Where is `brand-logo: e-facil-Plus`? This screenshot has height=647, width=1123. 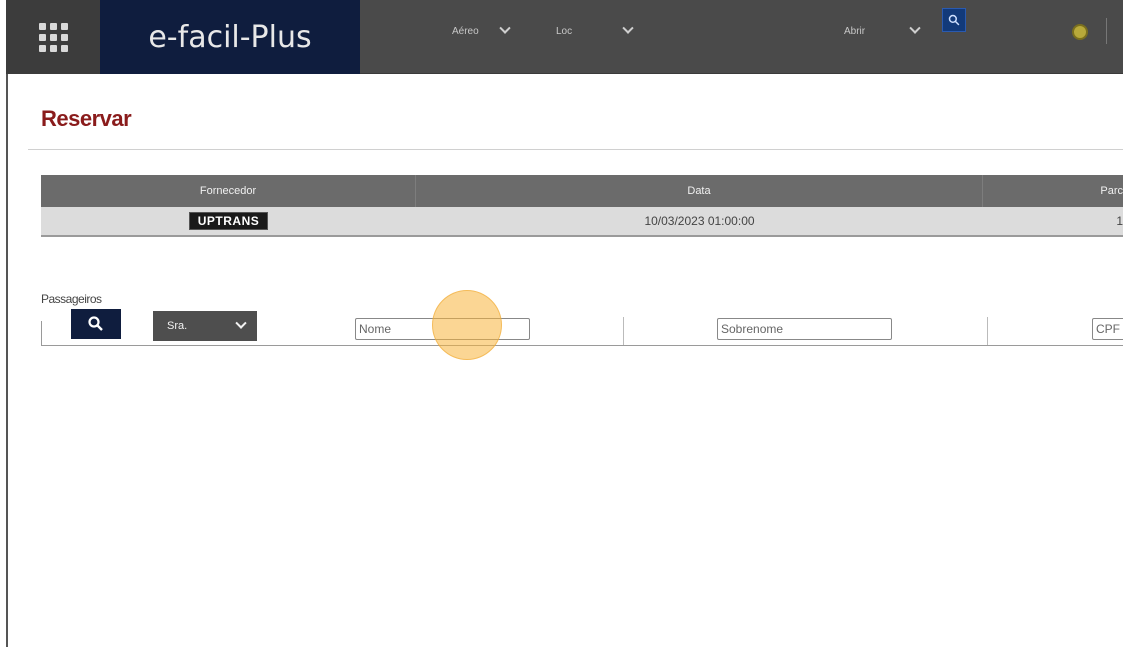
brand-logo: e-facil-Plus is located at coordinates (230, 37).